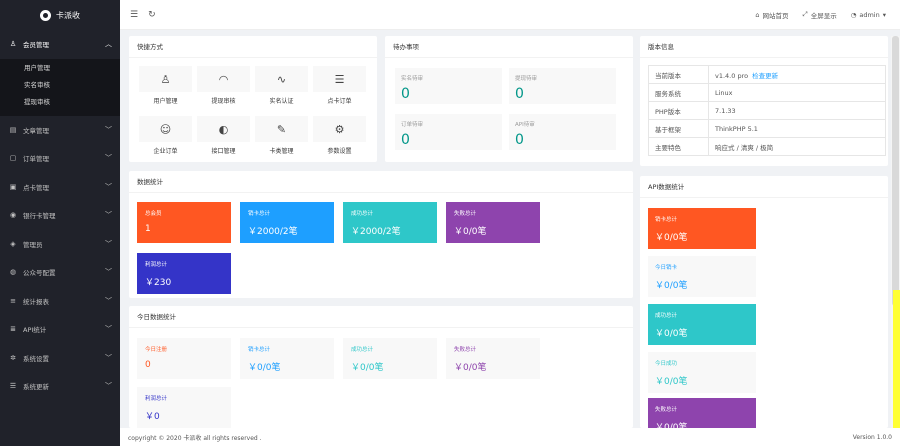 This screenshot has height=446, width=900. Describe the element at coordinates (895, 171) in the screenshot. I see `scrollbar-thumb` at that location.